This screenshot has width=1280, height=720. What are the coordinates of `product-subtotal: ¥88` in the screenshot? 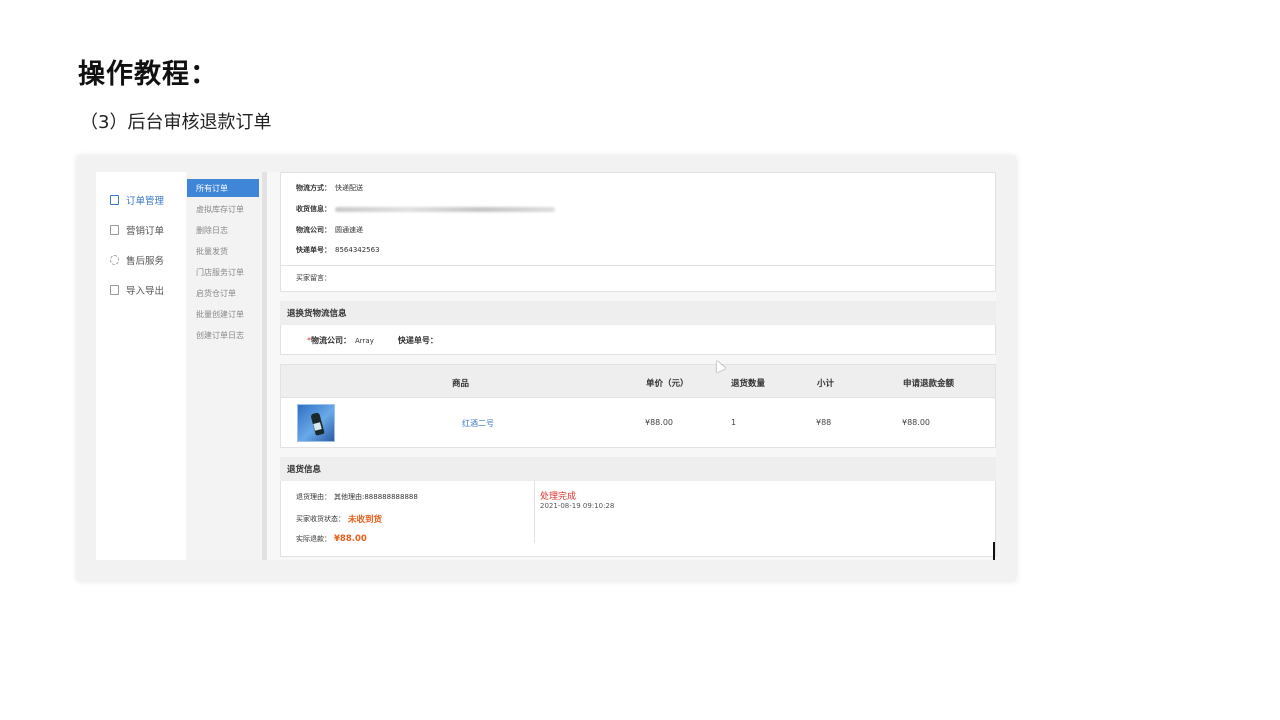 It's located at (824, 422).